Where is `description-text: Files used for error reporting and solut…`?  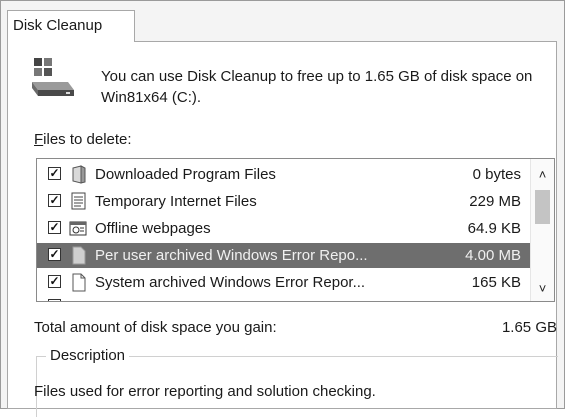
description-text: Files used for error reporting and solut… is located at coordinates (205, 391).